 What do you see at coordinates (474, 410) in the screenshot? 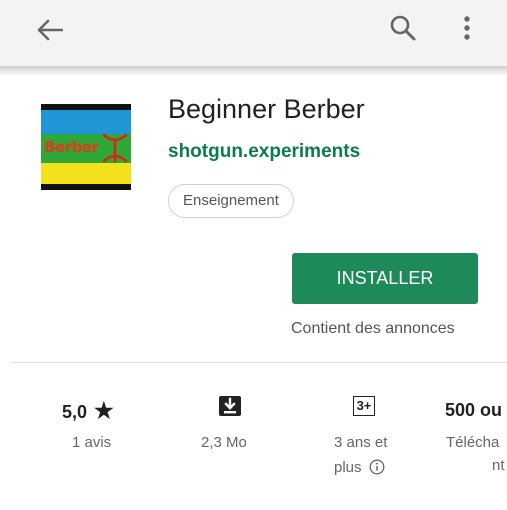
I see `downloads-value: 500 ou` at bounding box center [474, 410].